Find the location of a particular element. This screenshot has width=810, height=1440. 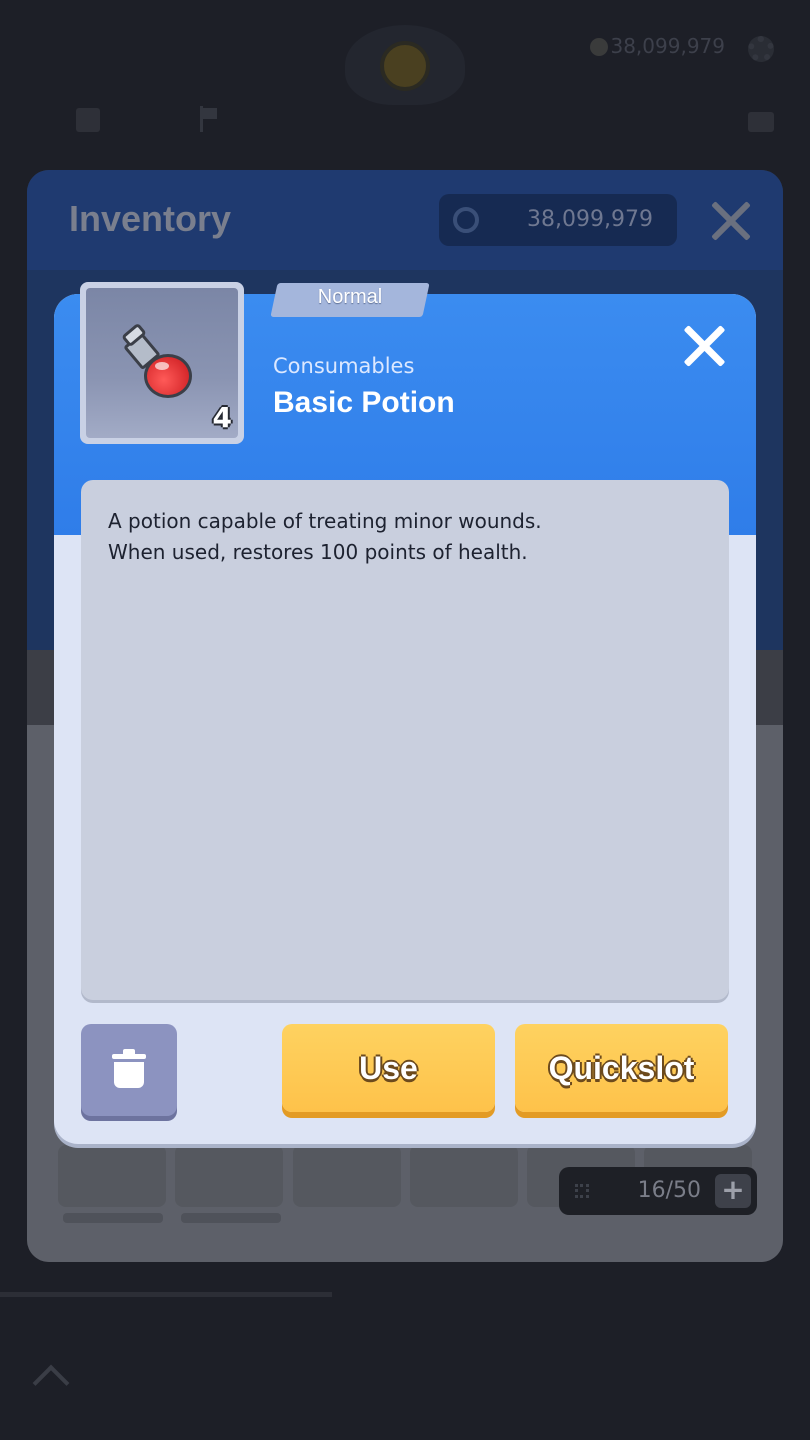

progress-line is located at coordinates (166, 1294).